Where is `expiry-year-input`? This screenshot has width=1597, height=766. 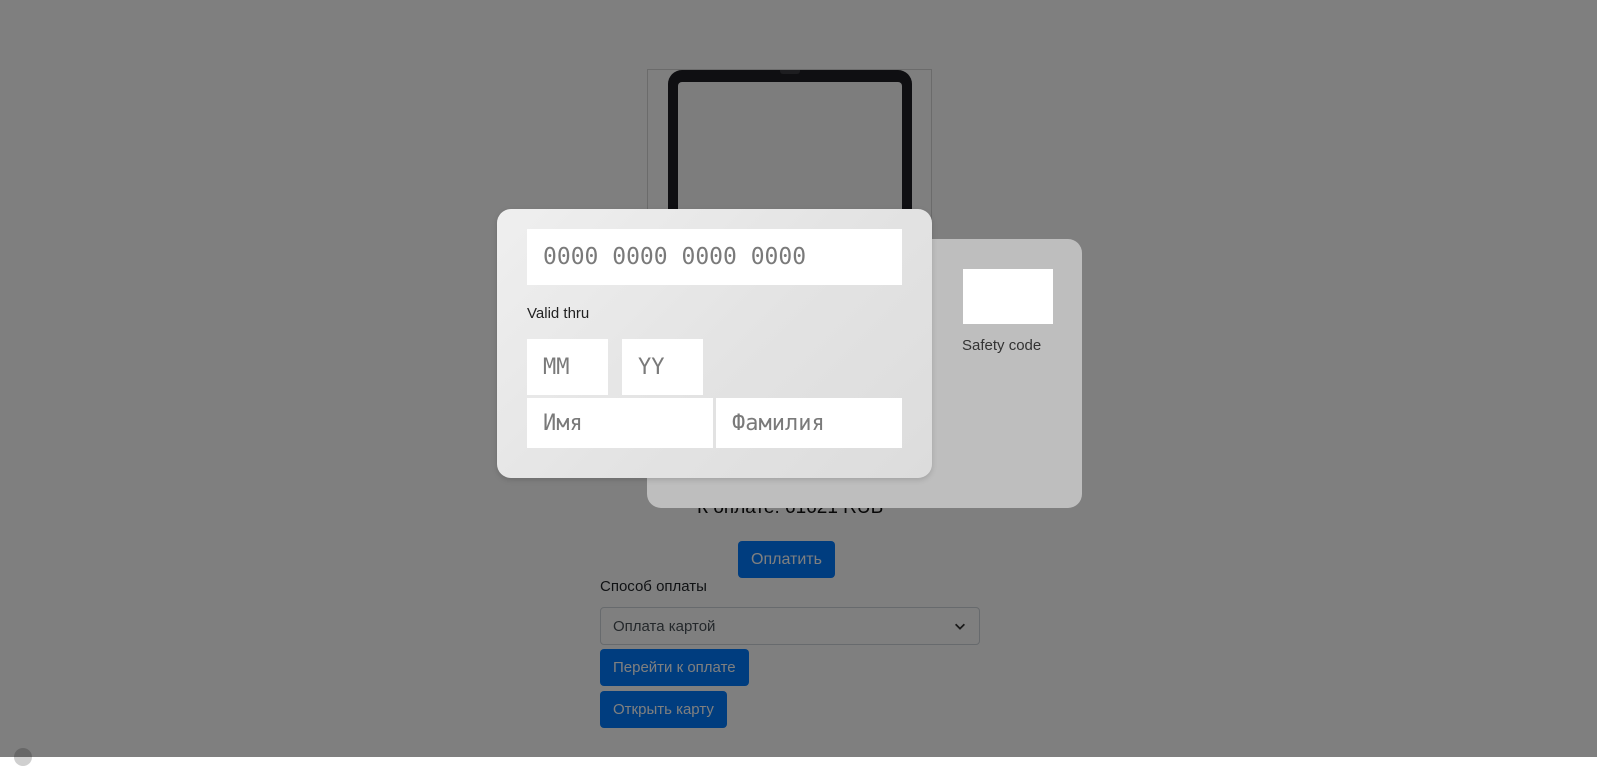 expiry-year-input is located at coordinates (662, 367).